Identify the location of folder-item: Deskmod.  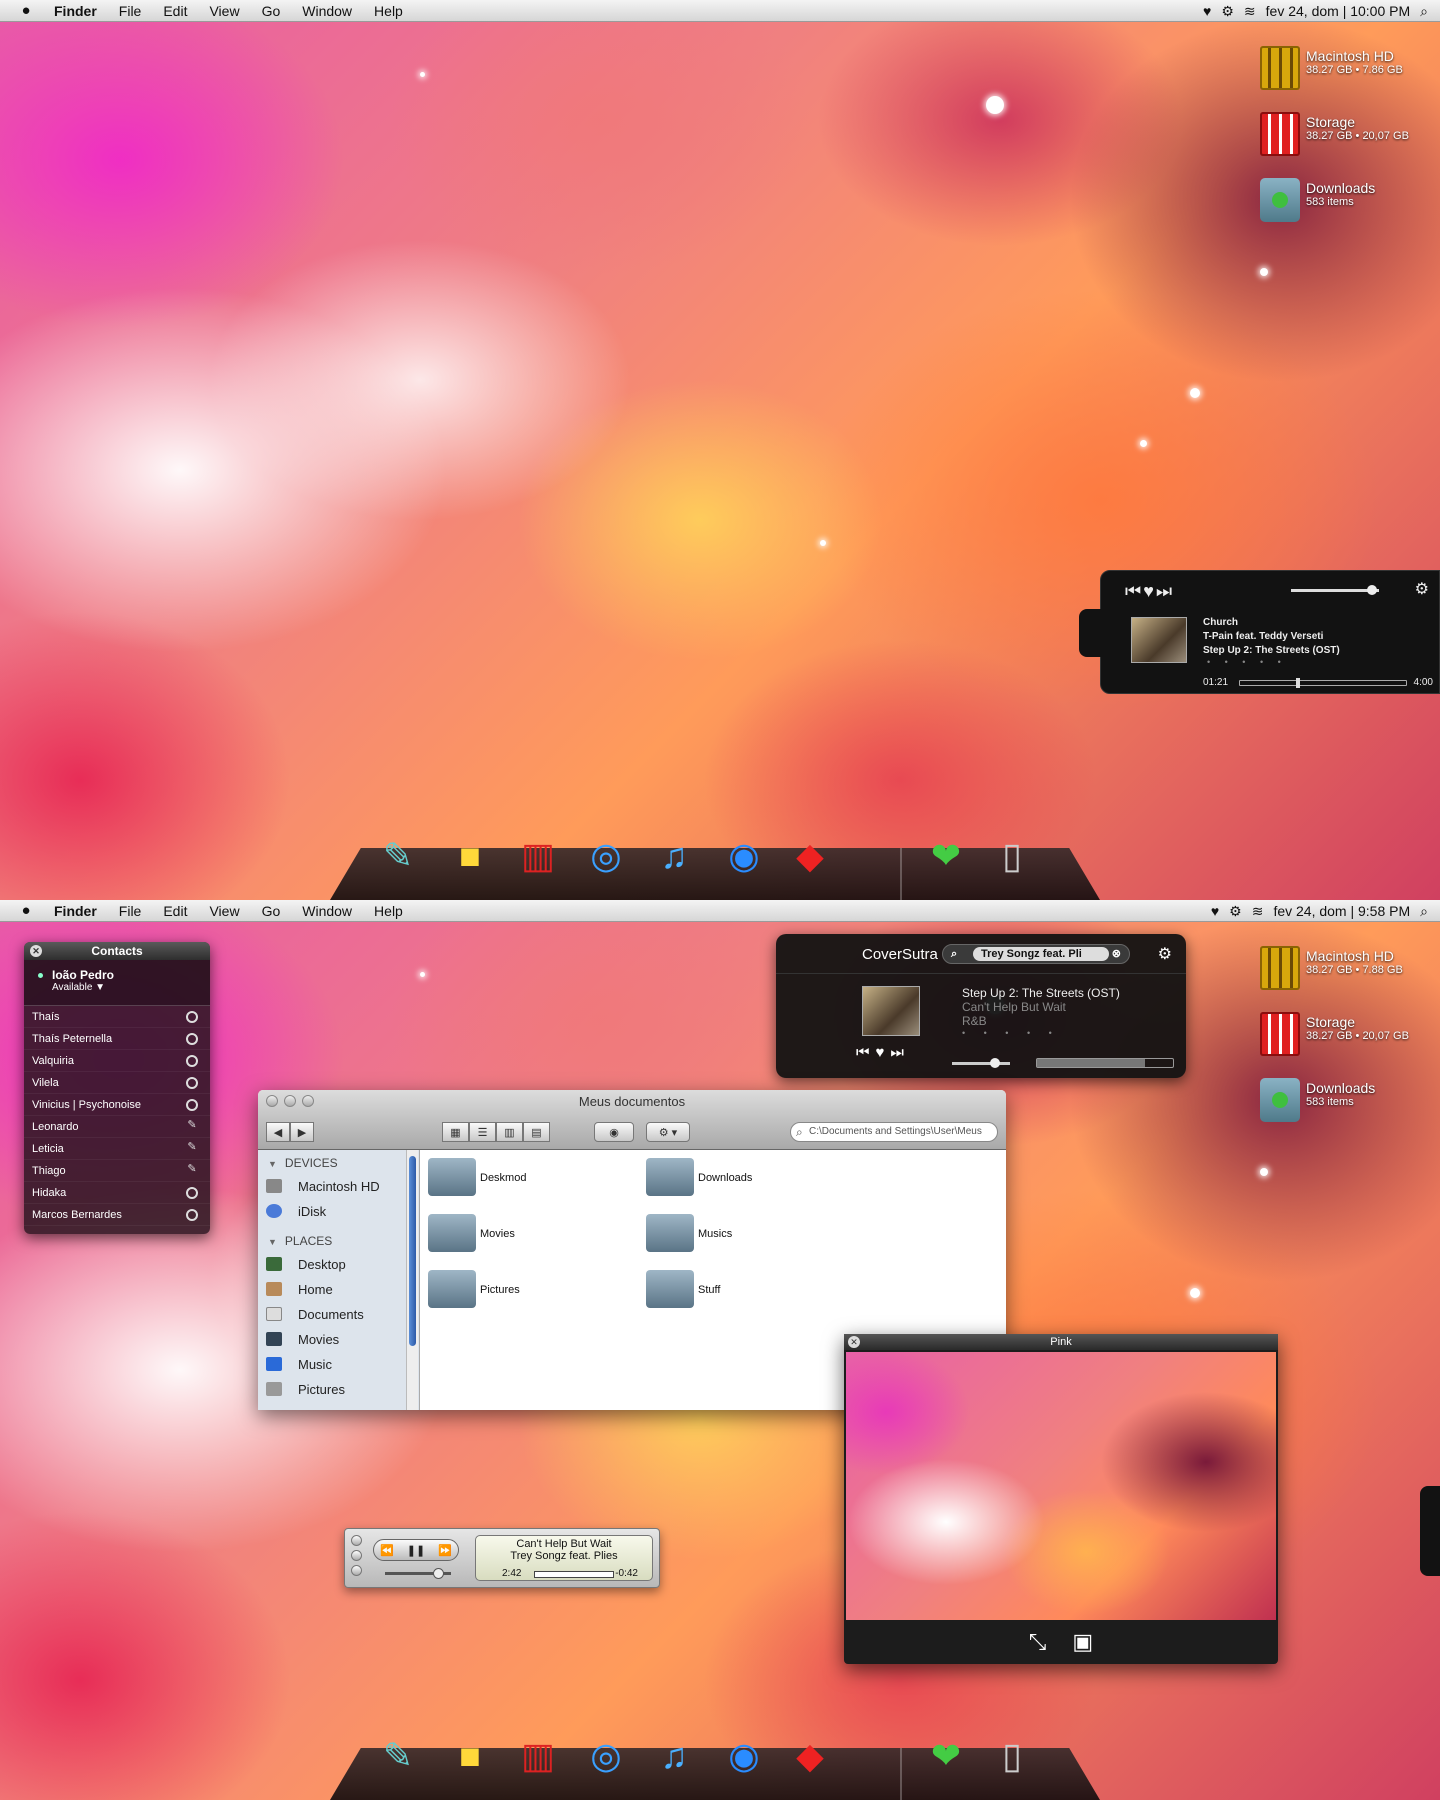
(528, 1180).